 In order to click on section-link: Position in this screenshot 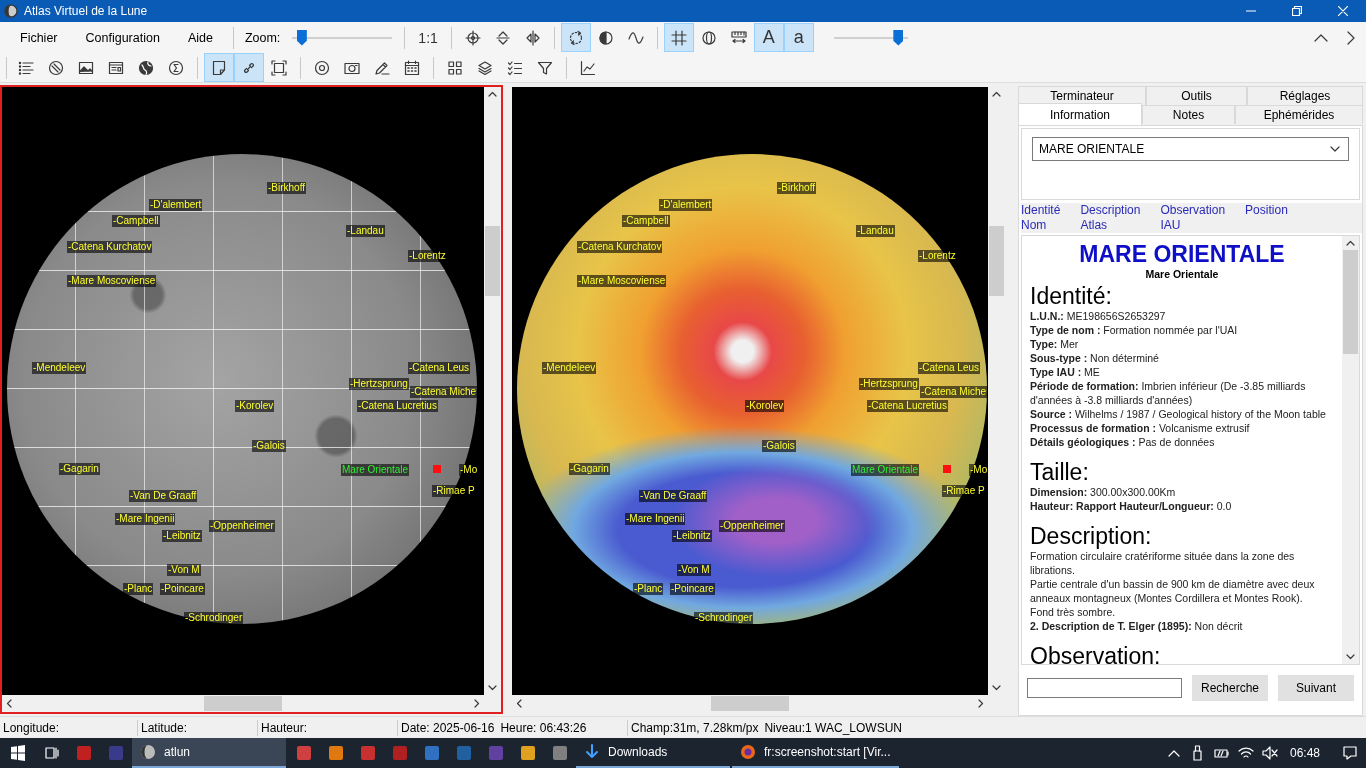, I will do `click(1266, 218)`.